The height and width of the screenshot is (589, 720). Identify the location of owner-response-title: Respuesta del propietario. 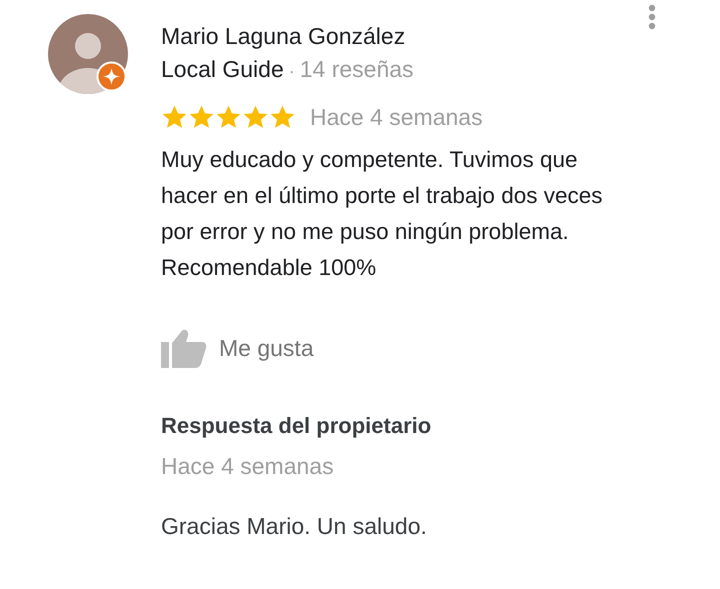
(296, 426).